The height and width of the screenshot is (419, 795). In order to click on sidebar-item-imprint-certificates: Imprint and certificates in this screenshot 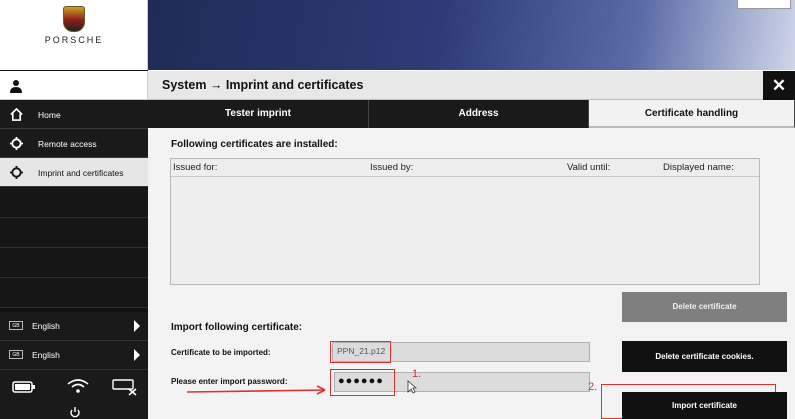, I will do `click(74, 172)`.